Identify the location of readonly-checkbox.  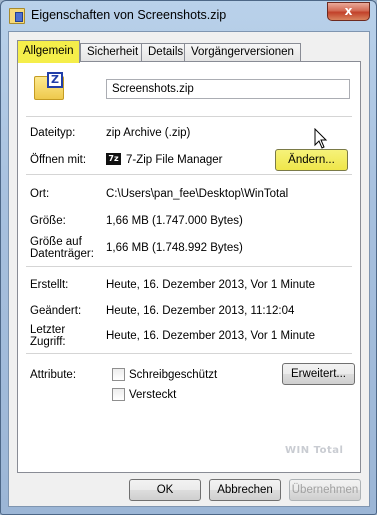
(118, 374).